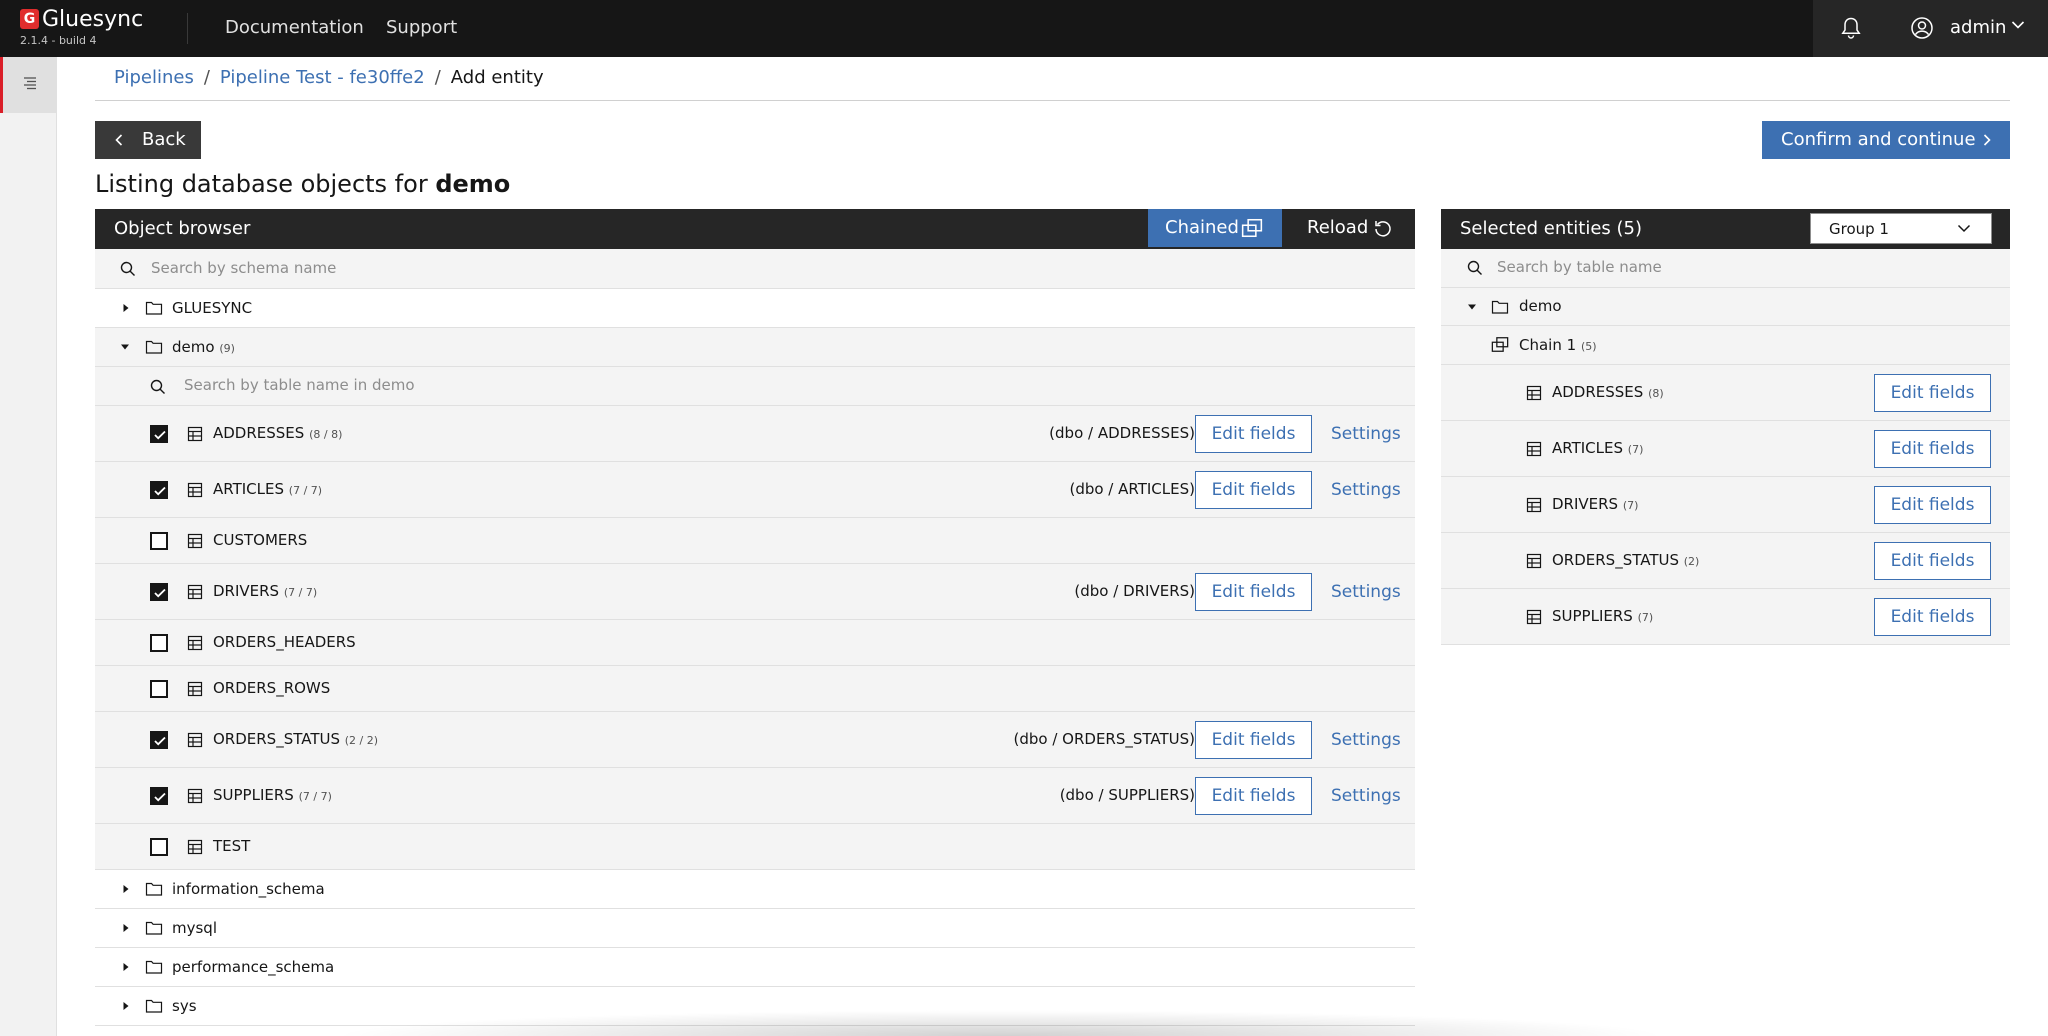 The width and height of the screenshot is (2048, 1036). What do you see at coordinates (322, 77) in the screenshot?
I see `breadcrumb-pipeline: Pipeline Test - fe30ffe2` at bounding box center [322, 77].